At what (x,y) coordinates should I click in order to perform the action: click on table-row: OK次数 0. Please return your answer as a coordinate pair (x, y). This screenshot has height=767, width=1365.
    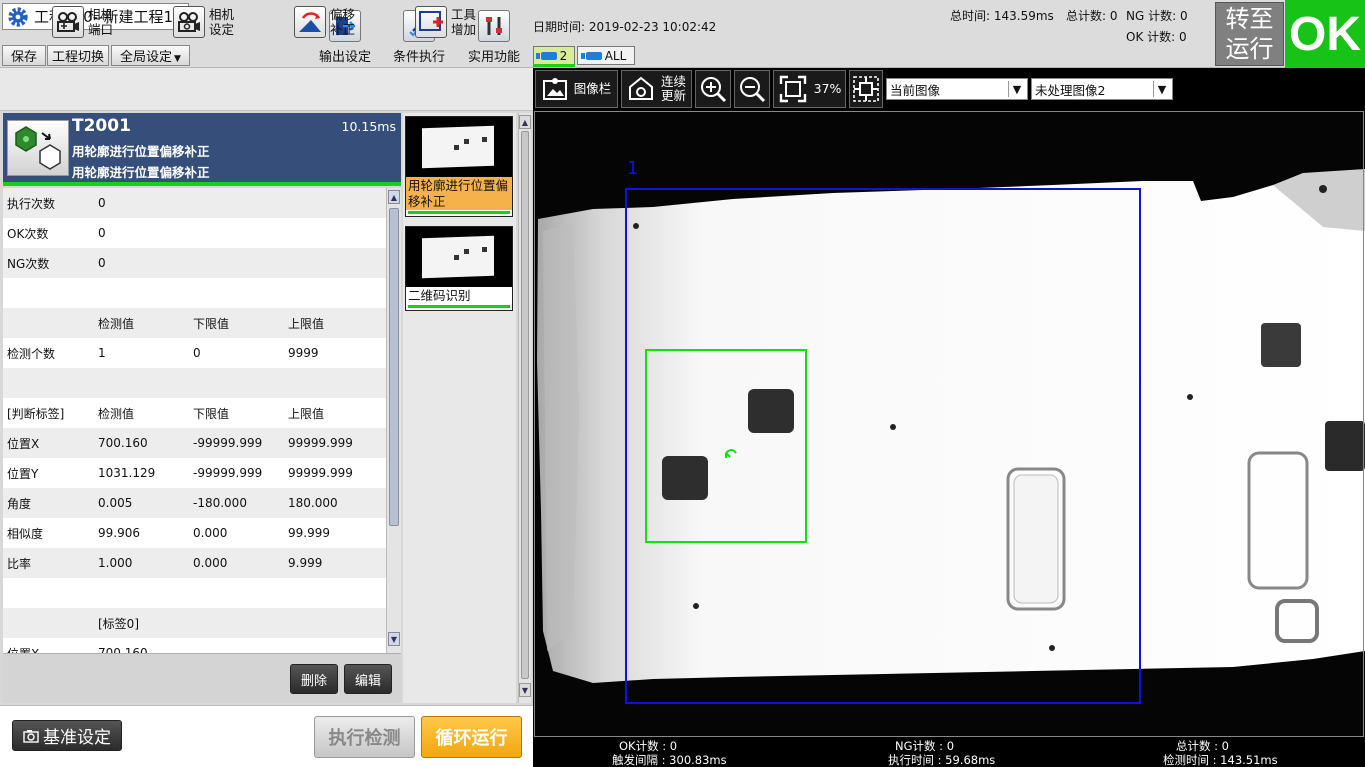
    Looking at the image, I should click on (194, 233).